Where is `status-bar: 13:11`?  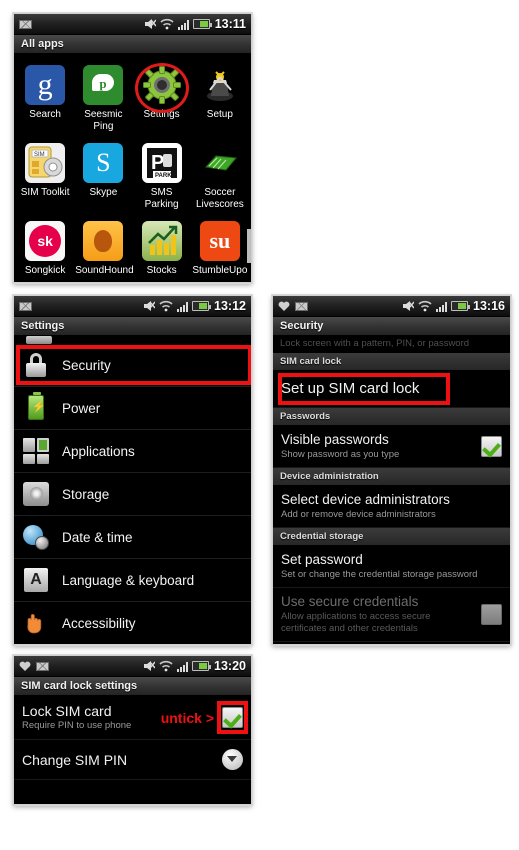 status-bar: 13:11 is located at coordinates (132, 24).